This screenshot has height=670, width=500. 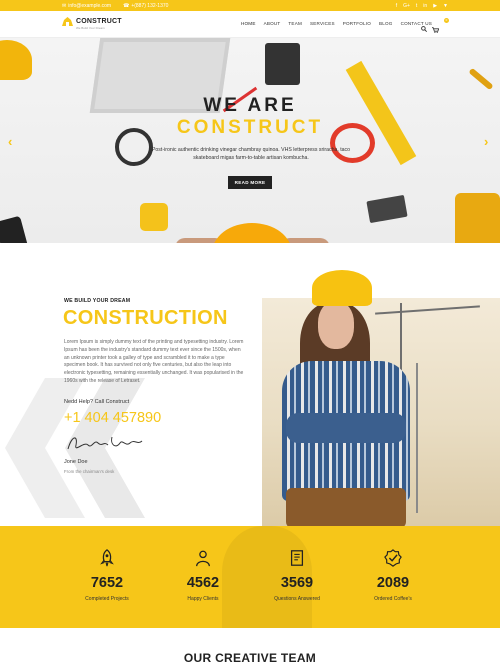 I want to click on stat-ordered-coffees: 2089 Ordered Coffee's, so click(x=393, y=575).